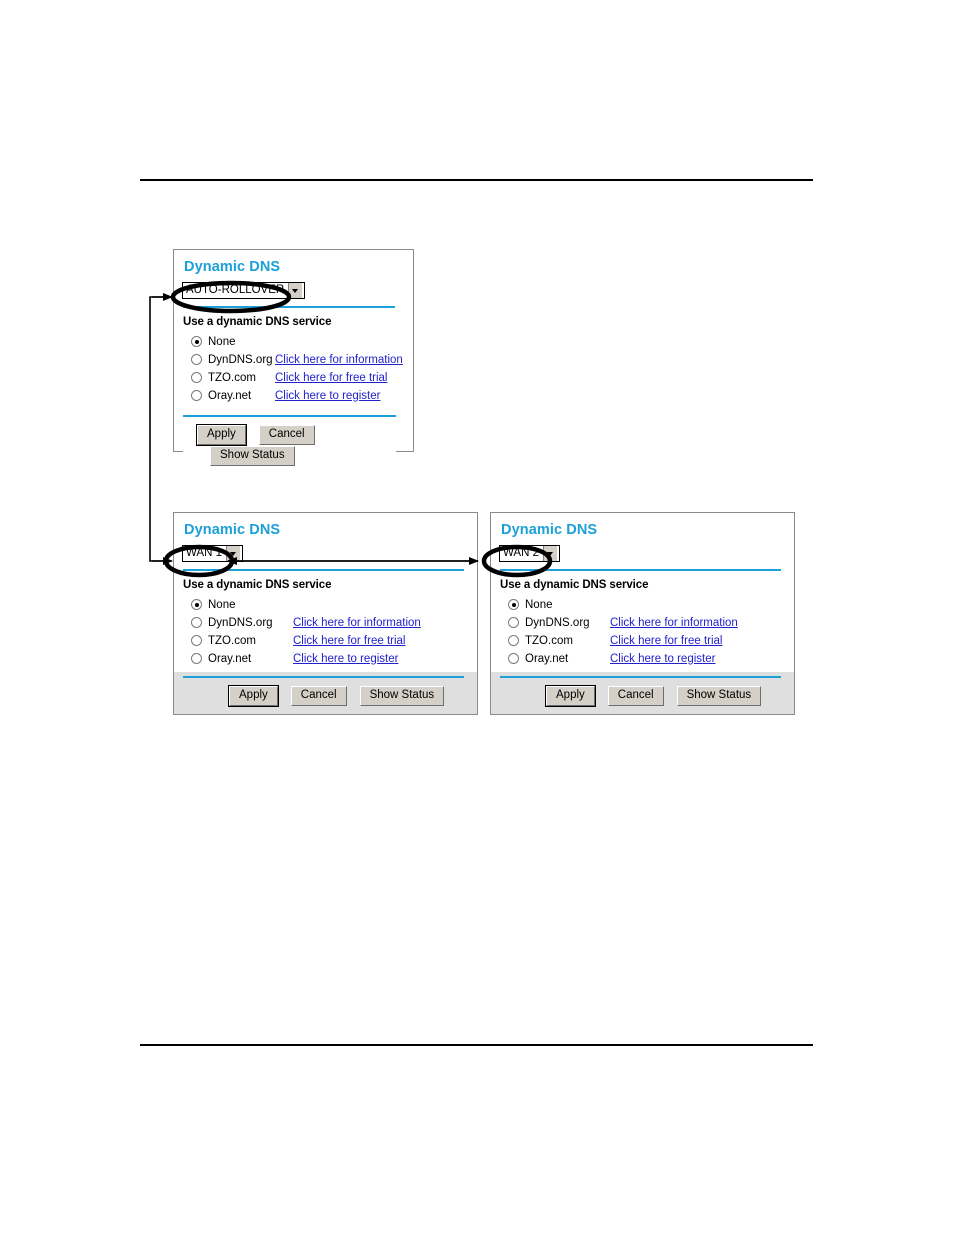  I want to click on interface-select-value: WAN 2, so click(521, 553).